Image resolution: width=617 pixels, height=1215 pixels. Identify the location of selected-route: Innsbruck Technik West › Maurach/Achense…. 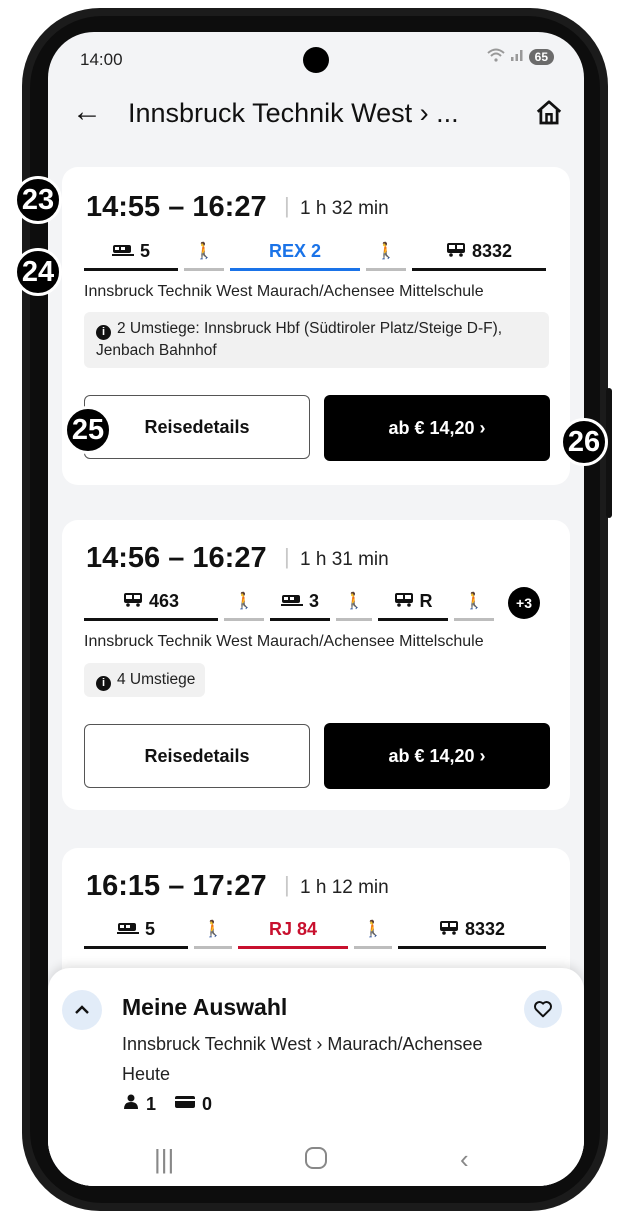
(302, 1044).